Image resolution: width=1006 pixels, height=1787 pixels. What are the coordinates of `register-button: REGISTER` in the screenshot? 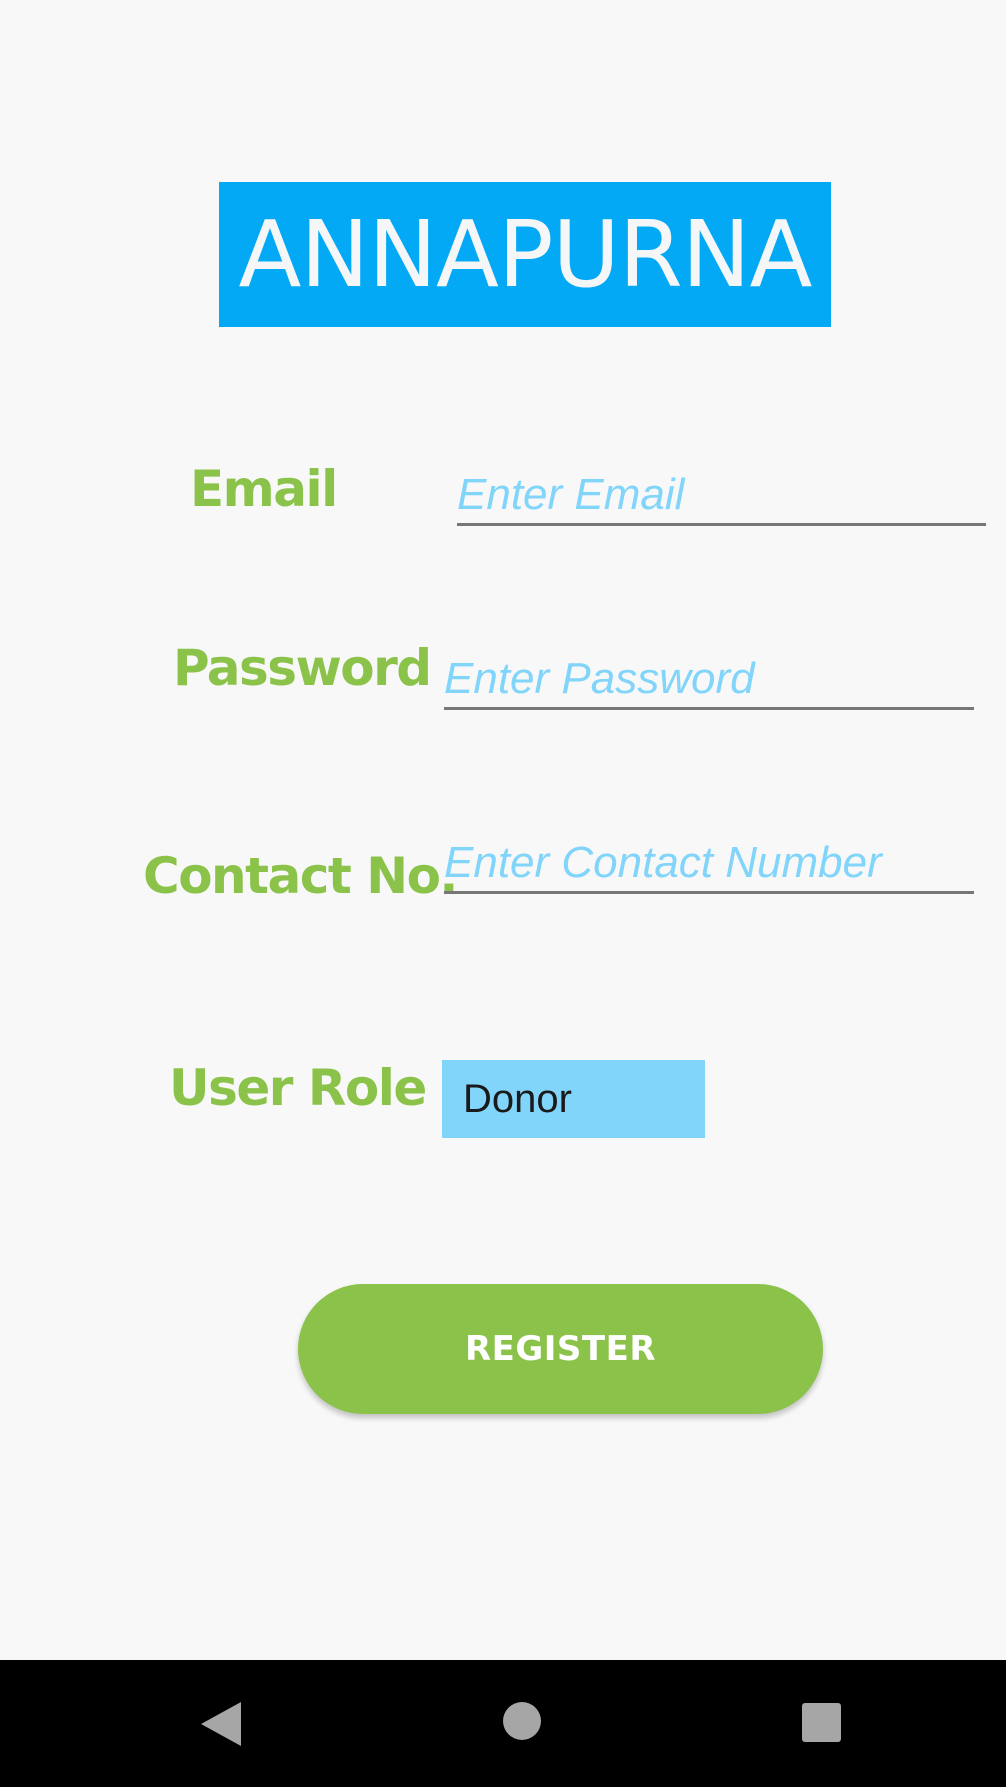 It's located at (560, 1349).